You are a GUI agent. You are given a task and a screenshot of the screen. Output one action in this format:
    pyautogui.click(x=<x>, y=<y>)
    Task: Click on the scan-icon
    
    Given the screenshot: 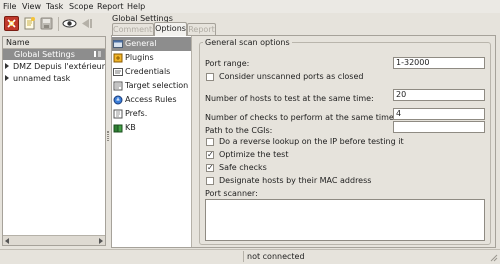 What is the action you would take?
    pyautogui.click(x=69, y=23)
    